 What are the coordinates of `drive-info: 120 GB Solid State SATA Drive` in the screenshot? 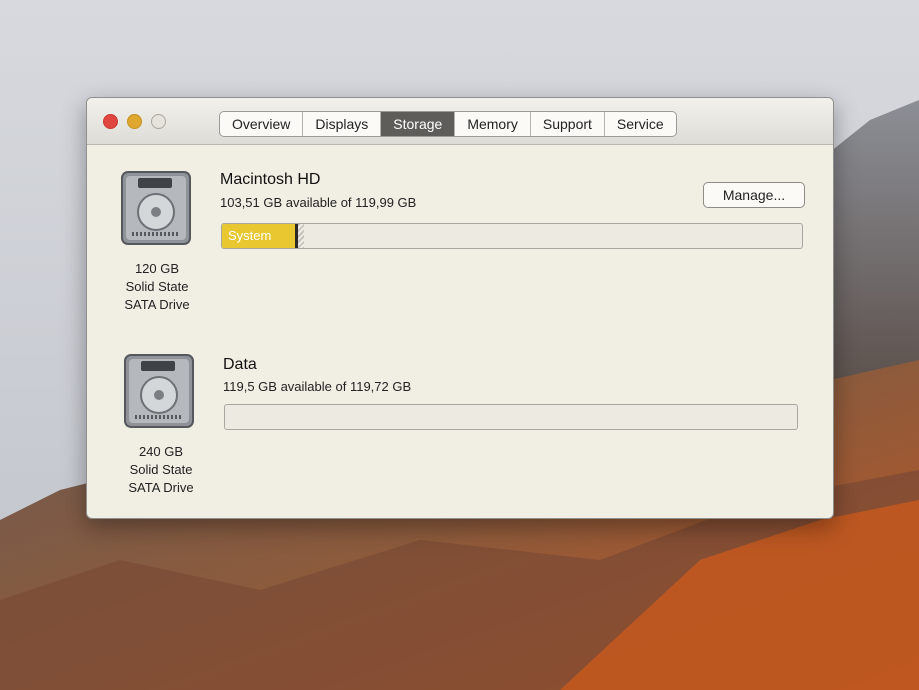 It's located at (157, 287).